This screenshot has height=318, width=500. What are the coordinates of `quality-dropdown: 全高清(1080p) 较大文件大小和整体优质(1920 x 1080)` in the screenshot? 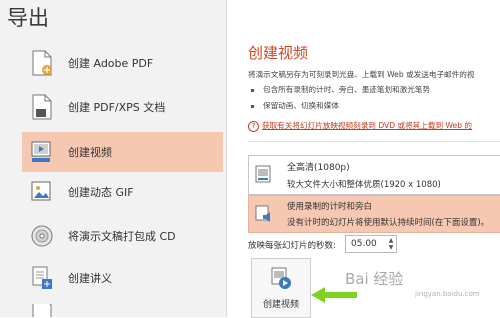 It's located at (374, 175).